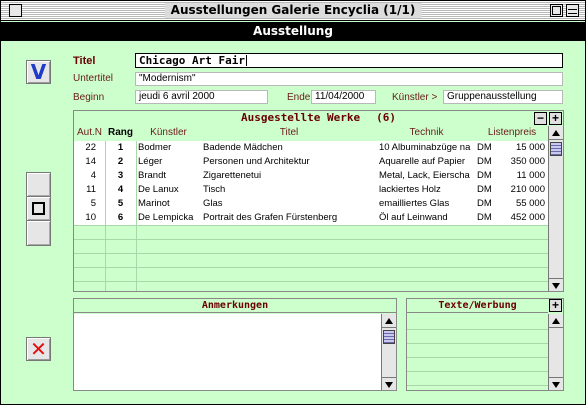  I want to click on window-title: Ausstellungen Galerie Encyclia (1/1), so click(293, 10).